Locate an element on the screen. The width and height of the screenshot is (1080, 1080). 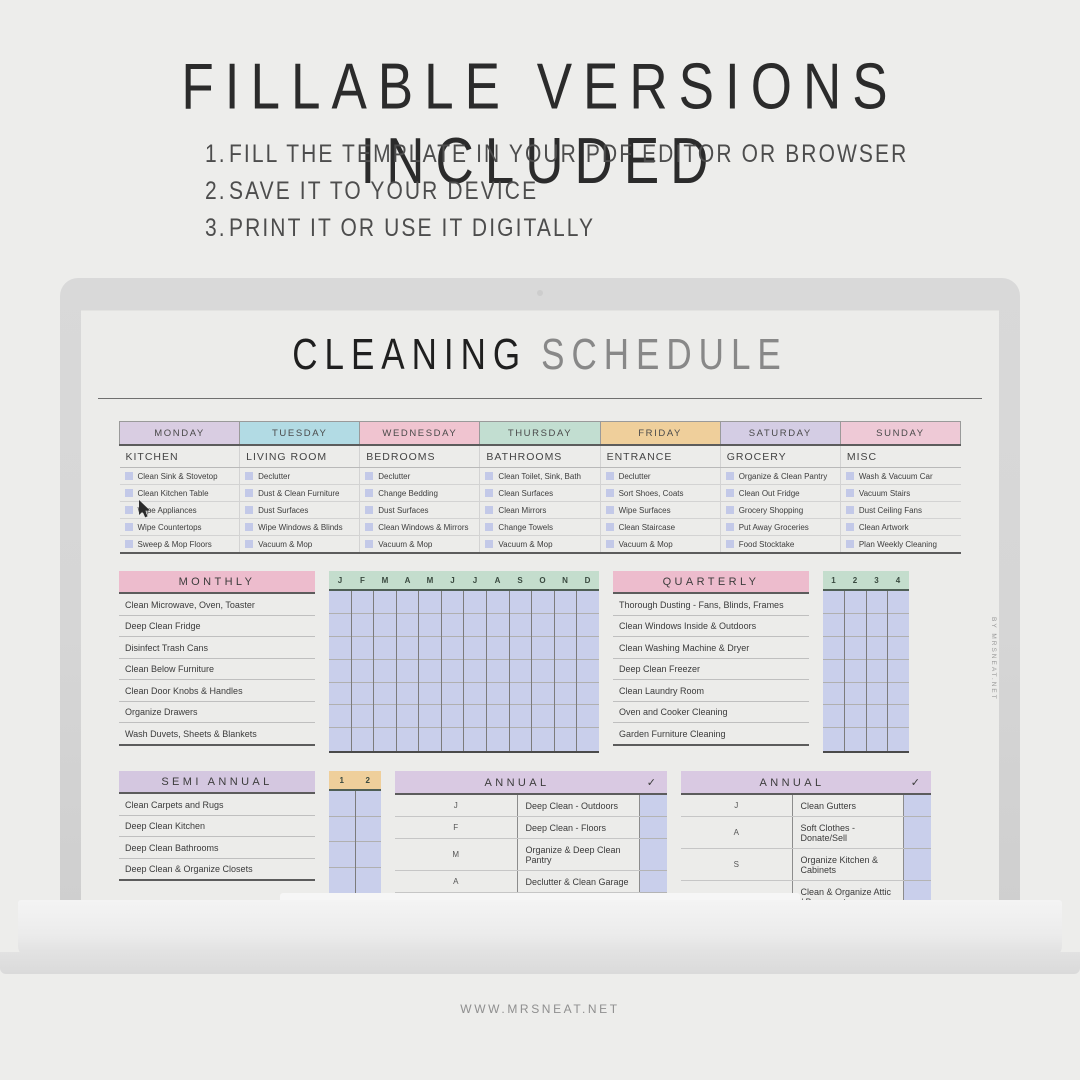
monthly-task-item: Organize Drawers is located at coordinates (217, 712).